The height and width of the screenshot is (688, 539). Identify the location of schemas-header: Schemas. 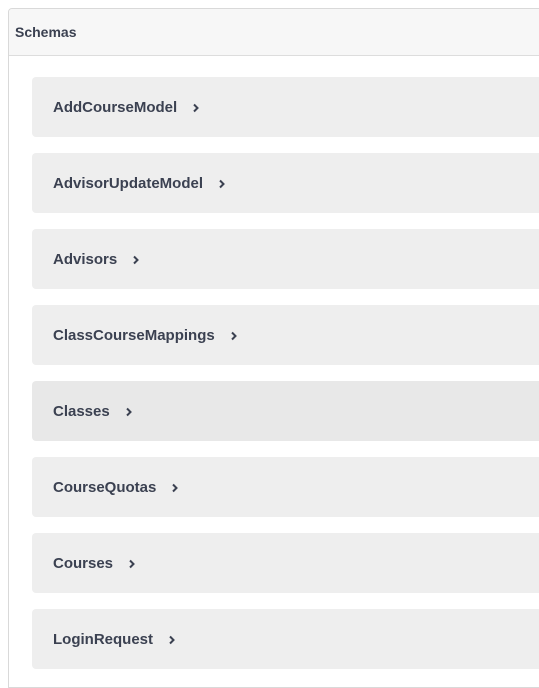
(274, 32).